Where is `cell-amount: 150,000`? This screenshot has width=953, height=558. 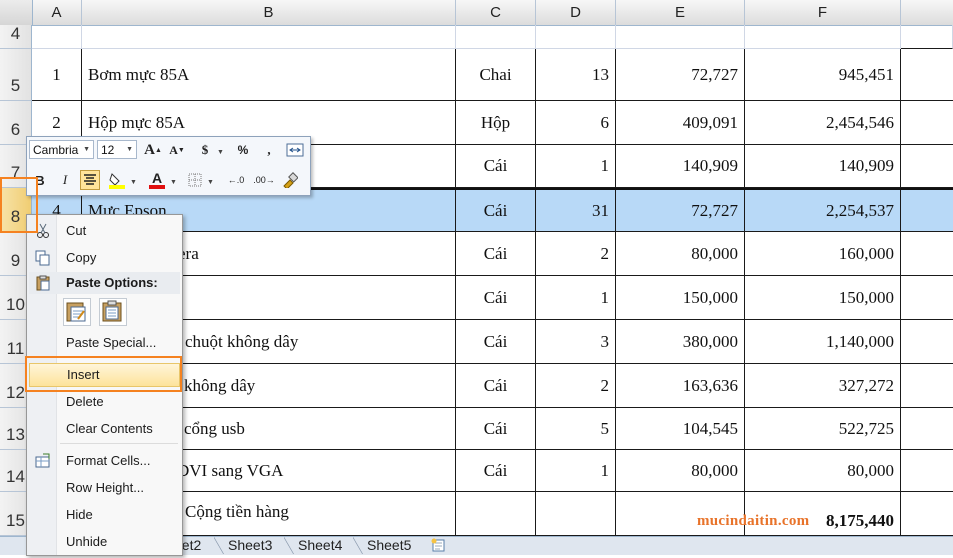 cell-amount: 150,000 is located at coordinates (823, 298).